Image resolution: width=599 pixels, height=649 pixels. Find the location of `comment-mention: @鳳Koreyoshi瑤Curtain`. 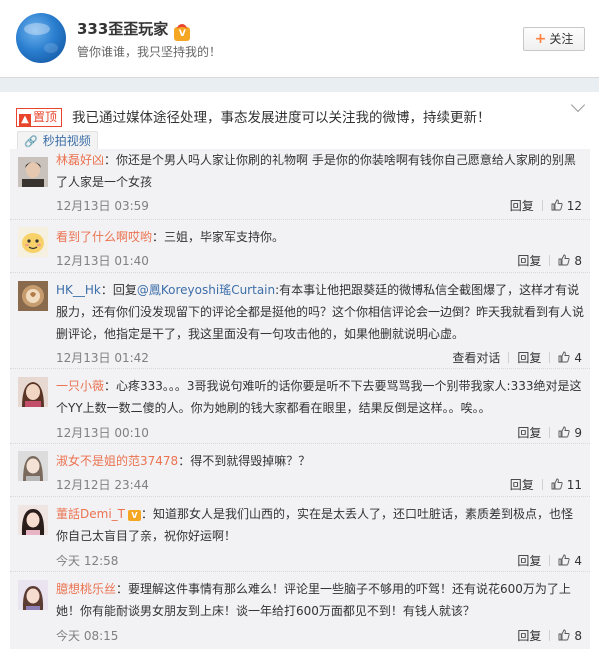

comment-mention: @鳳Koreyoshi瑤Curtain is located at coordinates (206, 290).